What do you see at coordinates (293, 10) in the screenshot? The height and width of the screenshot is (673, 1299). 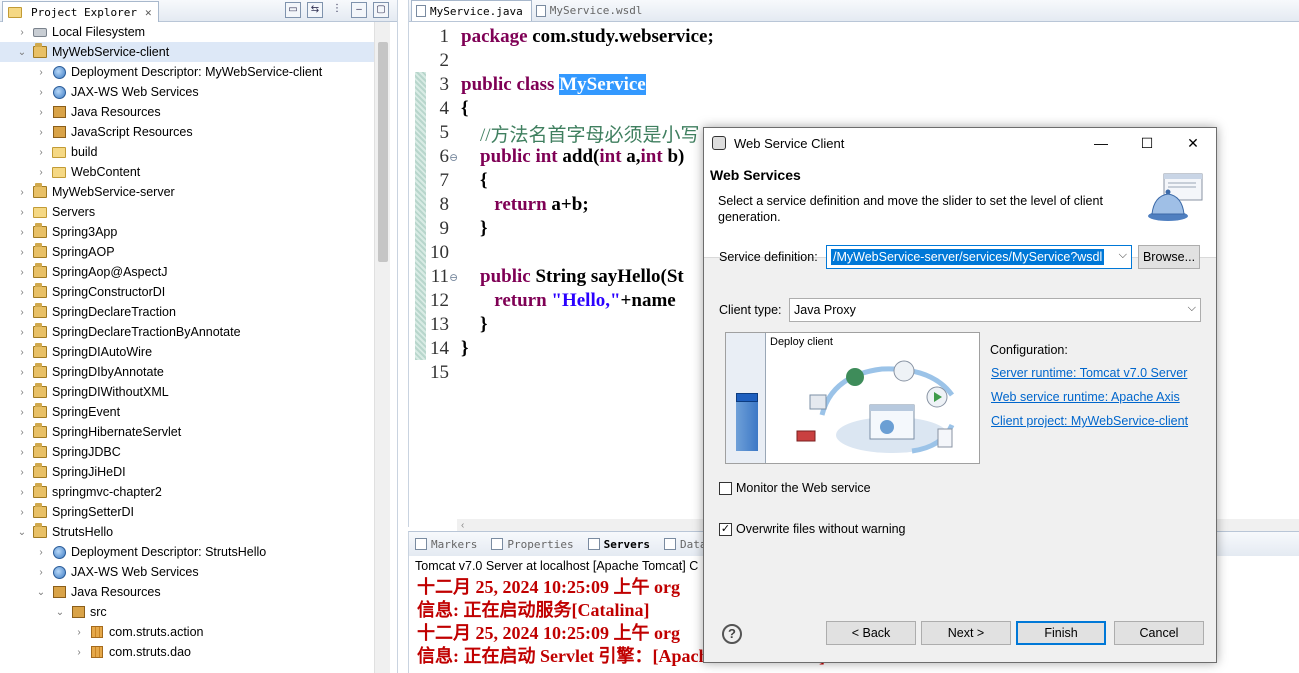 I see `collapse-all-icon: ▭` at bounding box center [293, 10].